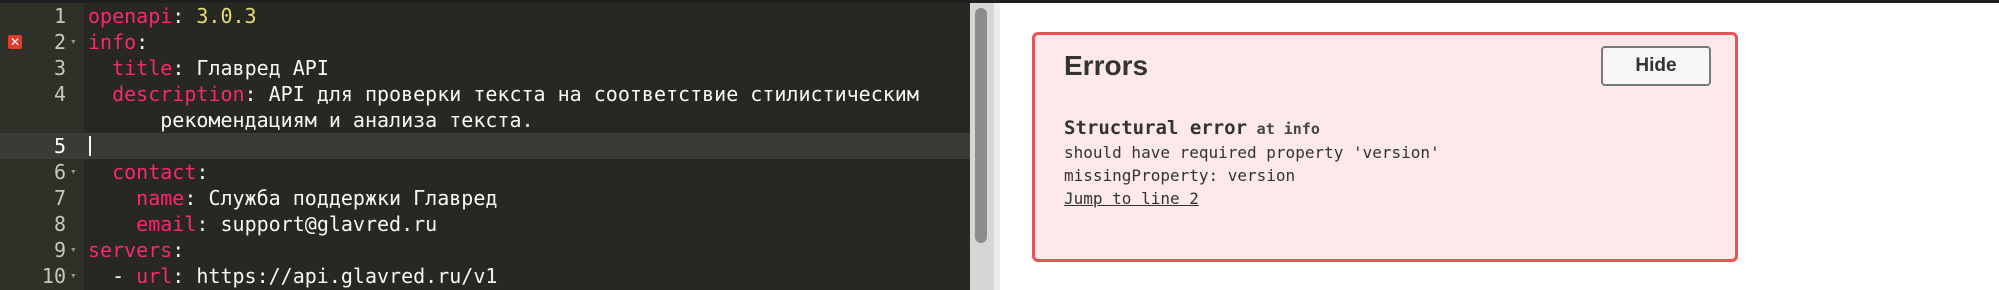 Image resolution: width=1999 pixels, height=290 pixels. I want to click on line-number: 7, so click(59, 198).